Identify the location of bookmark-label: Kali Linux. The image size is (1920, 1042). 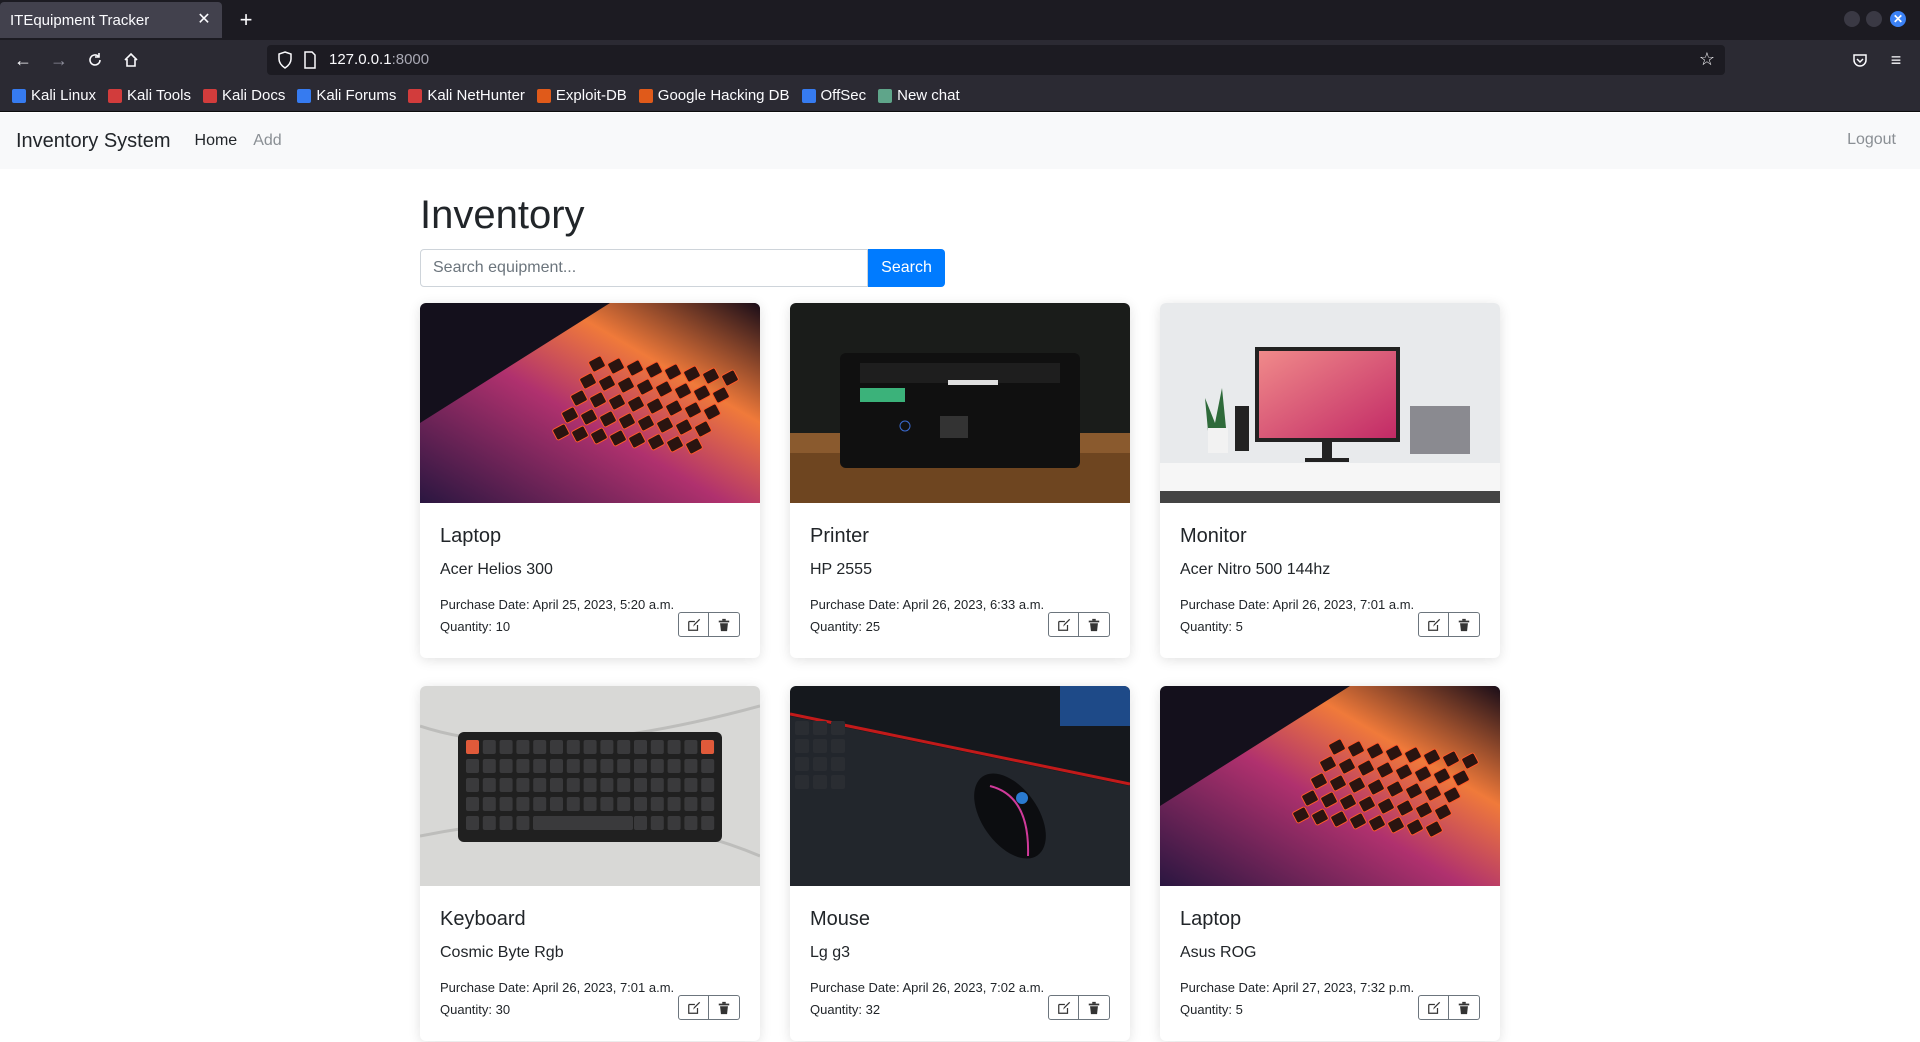
(64, 95).